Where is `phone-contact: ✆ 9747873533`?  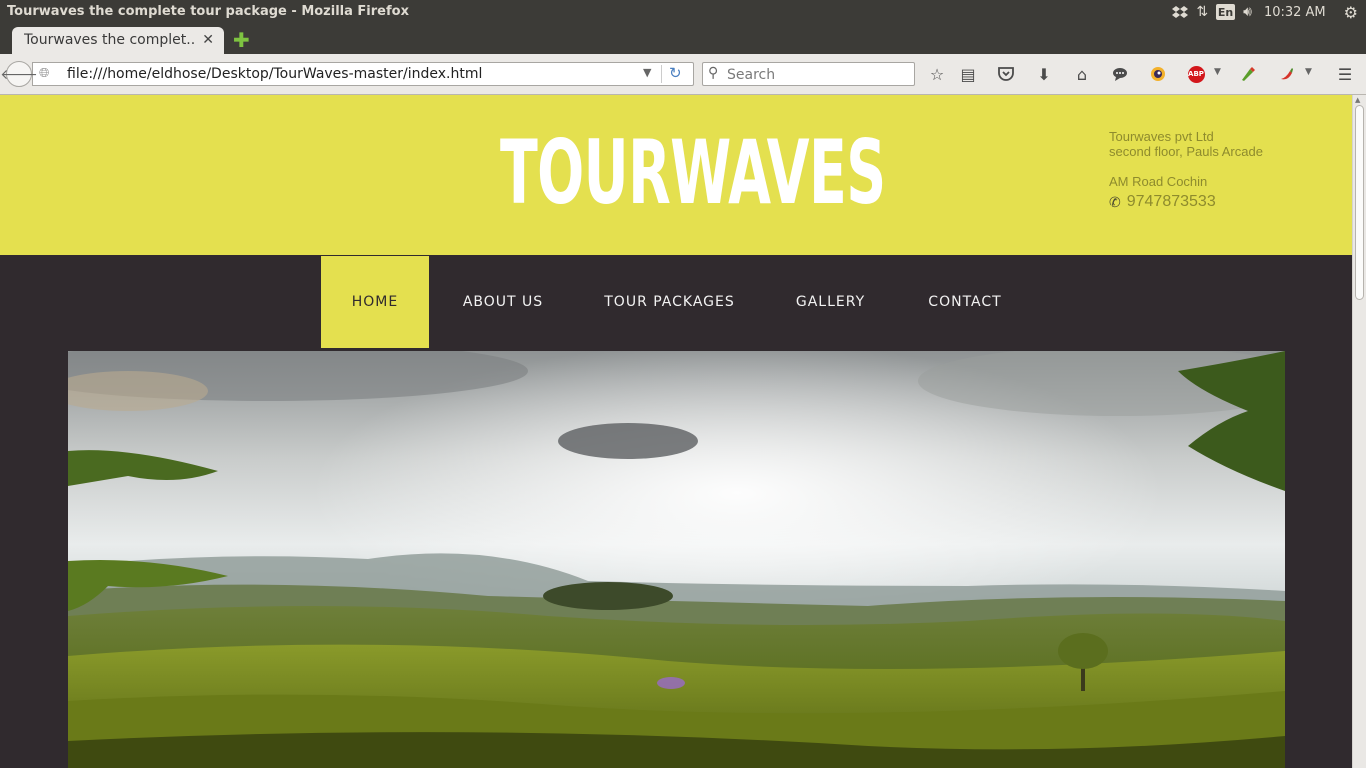 phone-contact: ✆ 9747873533 is located at coordinates (1162, 202).